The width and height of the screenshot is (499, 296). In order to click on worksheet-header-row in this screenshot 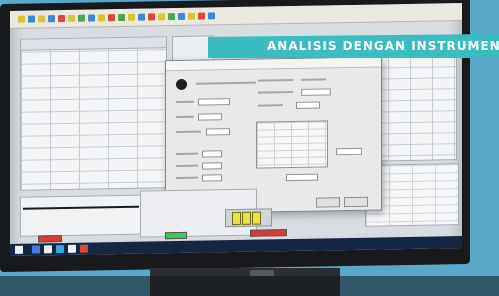, I will do `click(93, 44)`.